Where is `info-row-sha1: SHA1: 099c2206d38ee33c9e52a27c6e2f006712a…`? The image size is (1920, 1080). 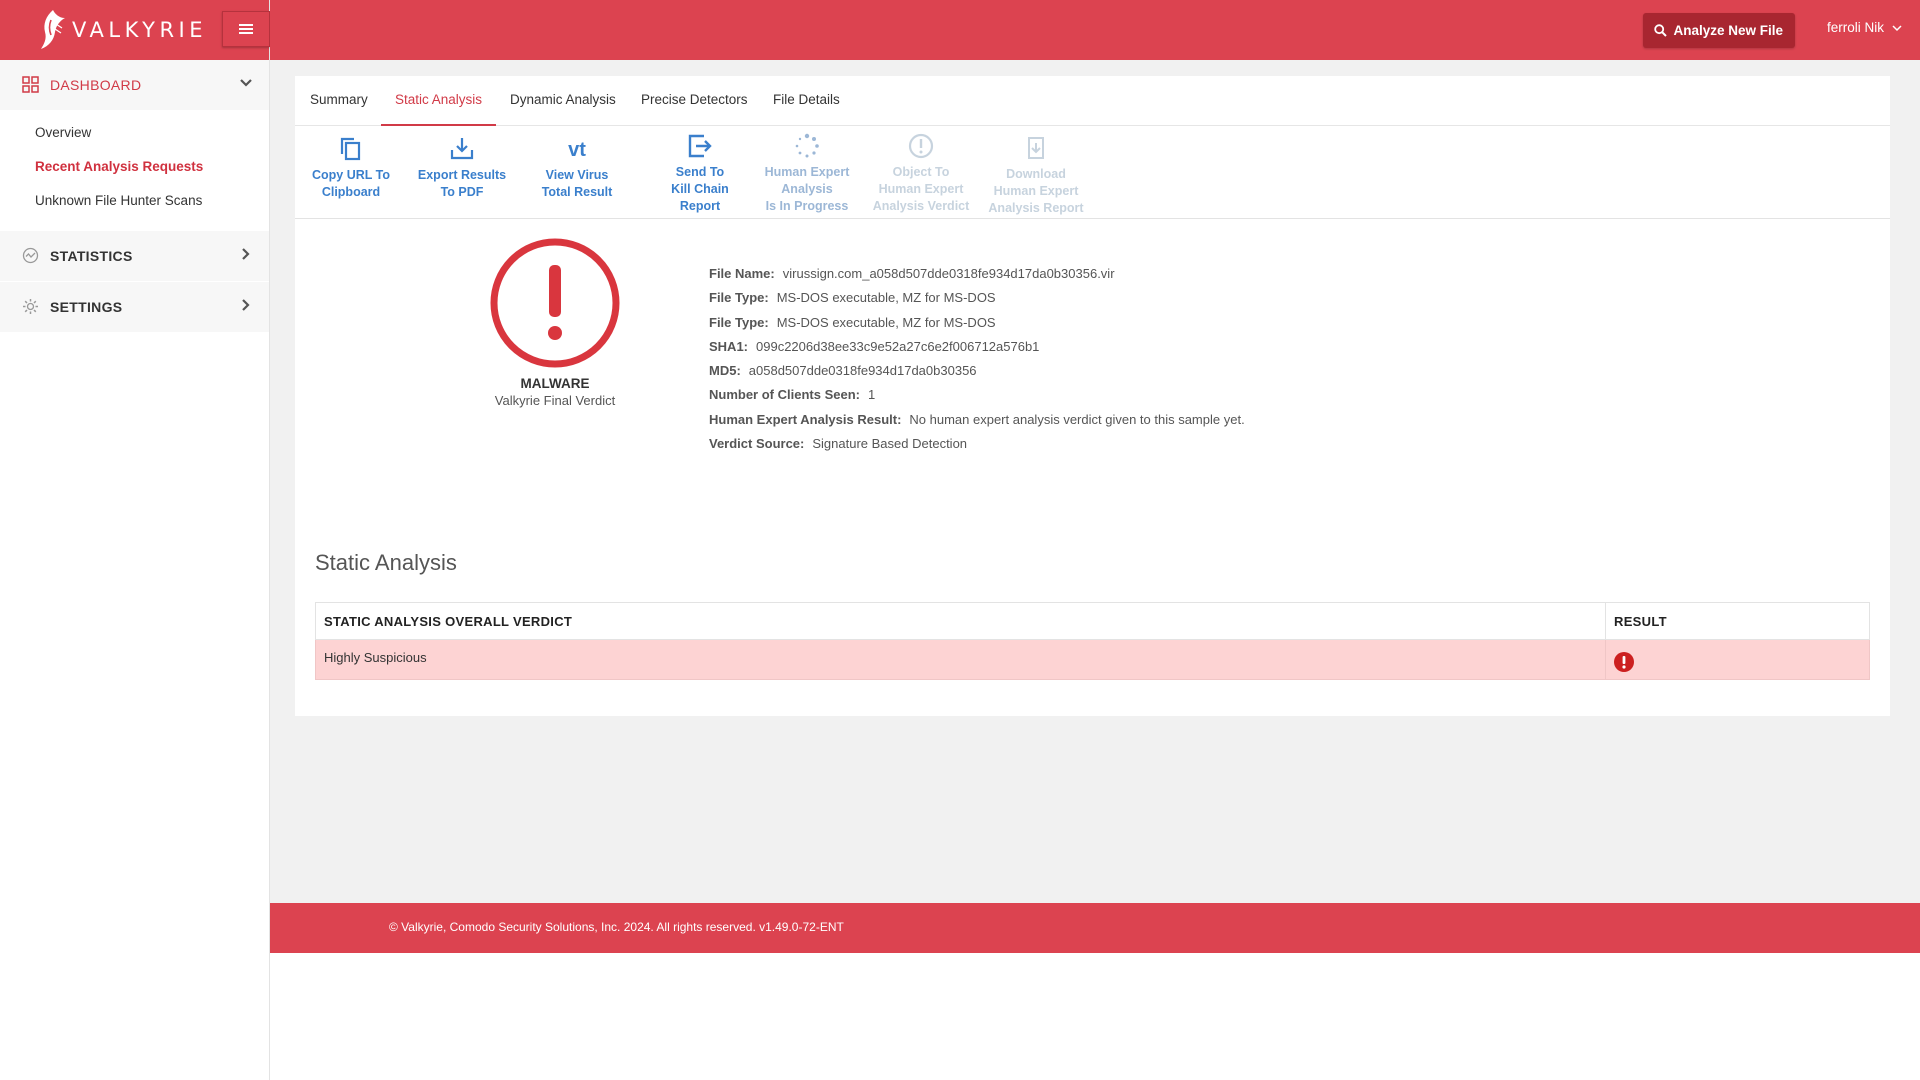
info-row-sha1: SHA1: 099c2206d38ee33c9e52a27c6e2f006712a… is located at coordinates (874, 346).